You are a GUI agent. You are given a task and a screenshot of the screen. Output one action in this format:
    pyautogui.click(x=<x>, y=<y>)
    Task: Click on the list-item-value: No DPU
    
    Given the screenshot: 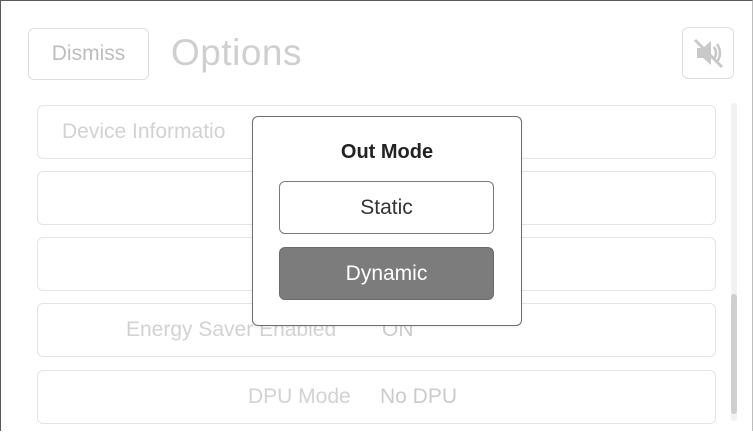 What is the action you would take?
    pyautogui.click(x=419, y=396)
    